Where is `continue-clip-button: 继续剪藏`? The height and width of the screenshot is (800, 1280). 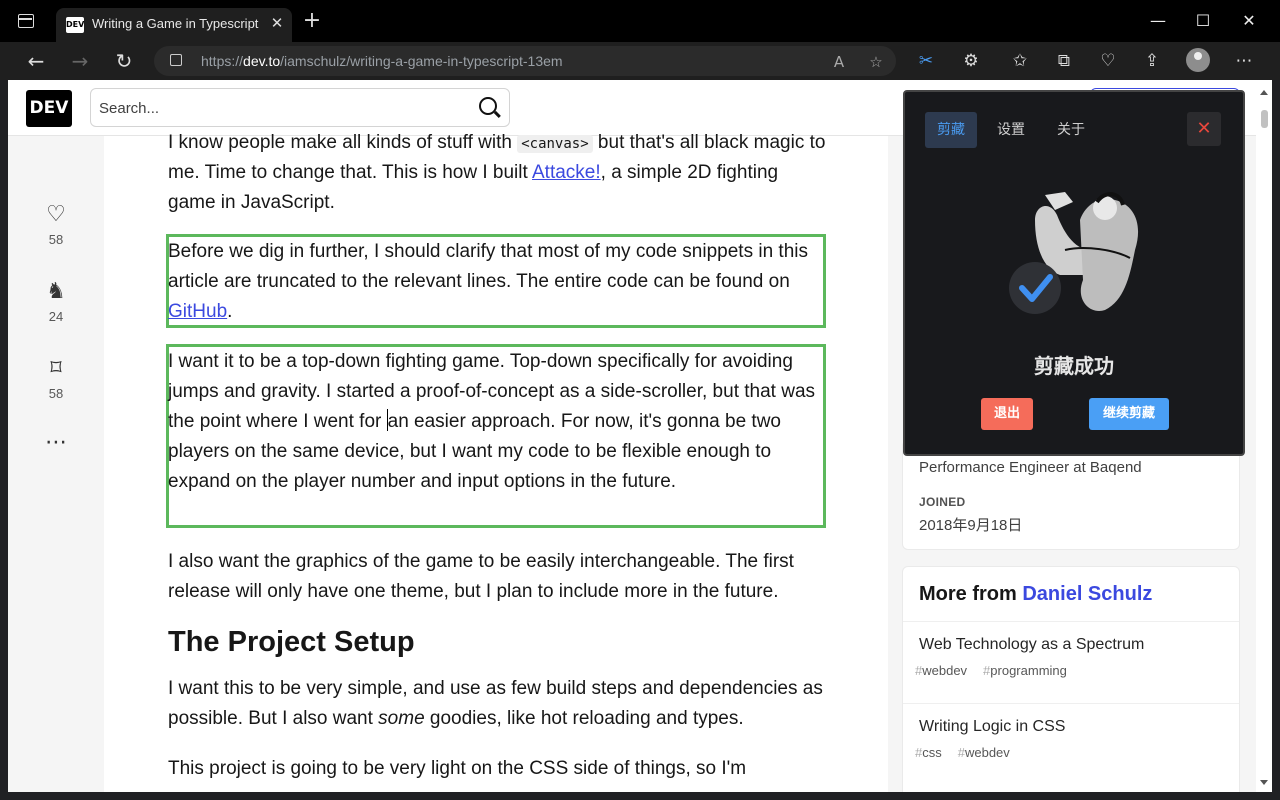 continue-clip-button: 继续剪藏 is located at coordinates (1129, 414).